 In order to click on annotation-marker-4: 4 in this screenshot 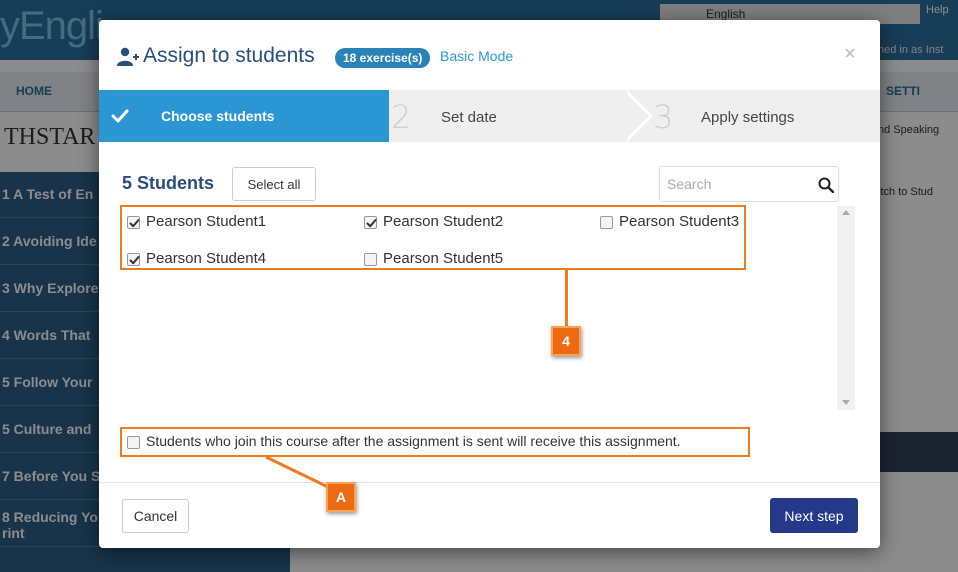, I will do `click(566, 341)`.